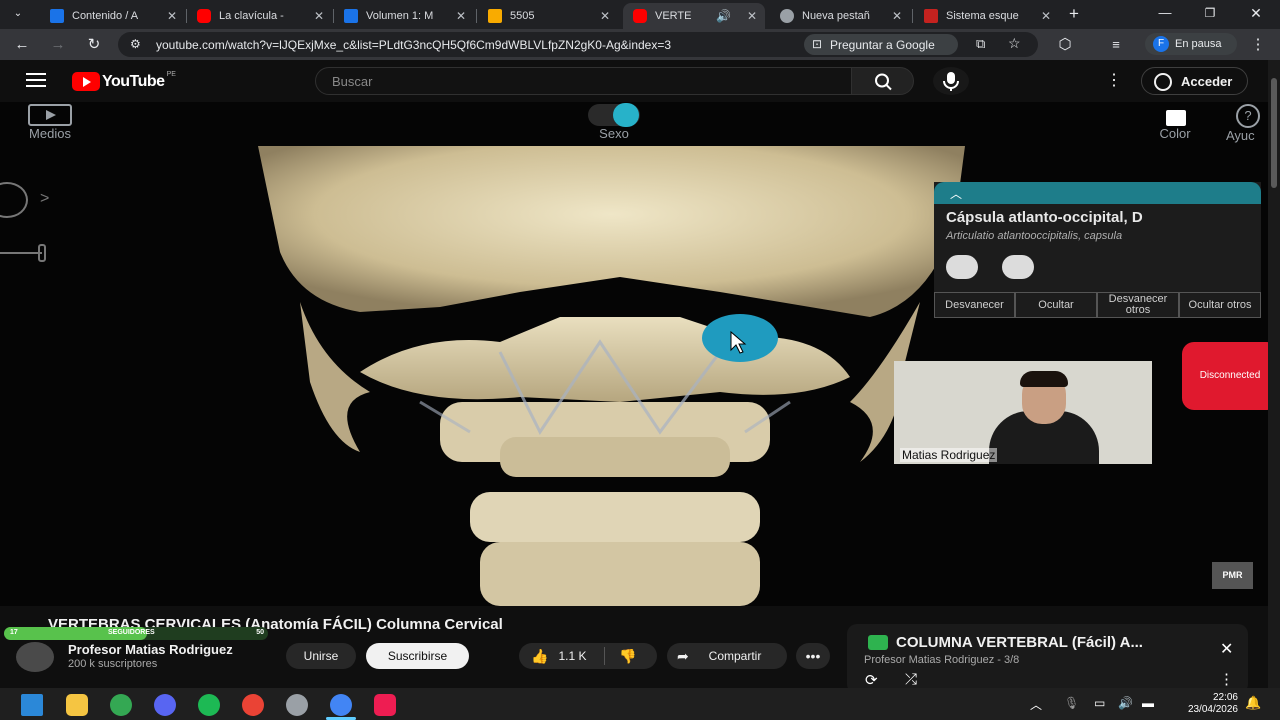 The width and height of the screenshot is (1280, 720). Describe the element at coordinates (1256, 13) in the screenshot. I see `window-close-icon: ✕` at that location.